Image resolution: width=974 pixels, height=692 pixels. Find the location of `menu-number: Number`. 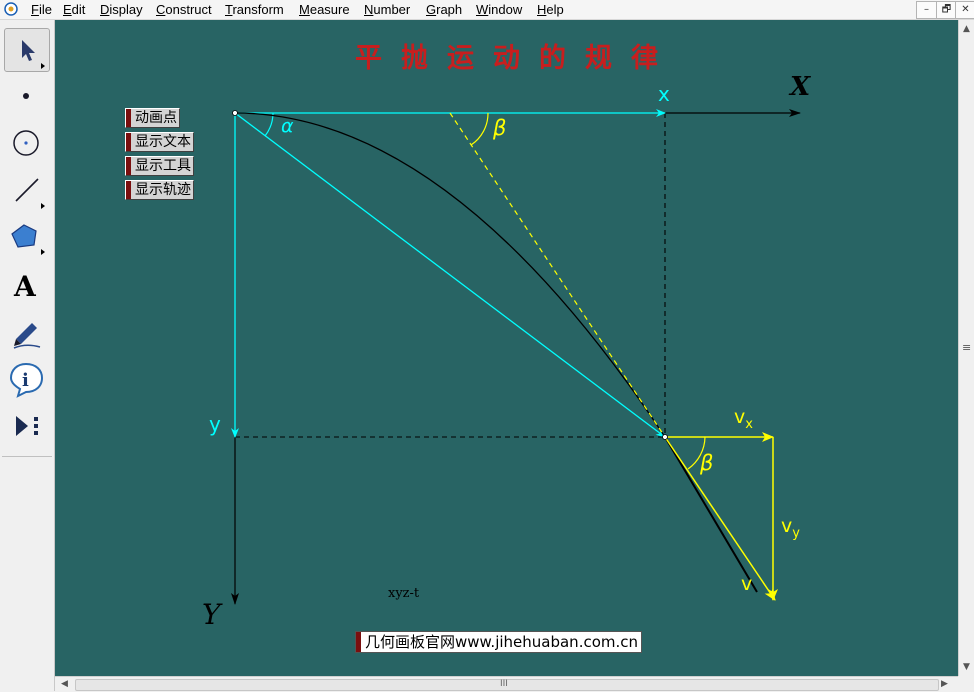

menu-number: Number is located at coordinates (387, 9).